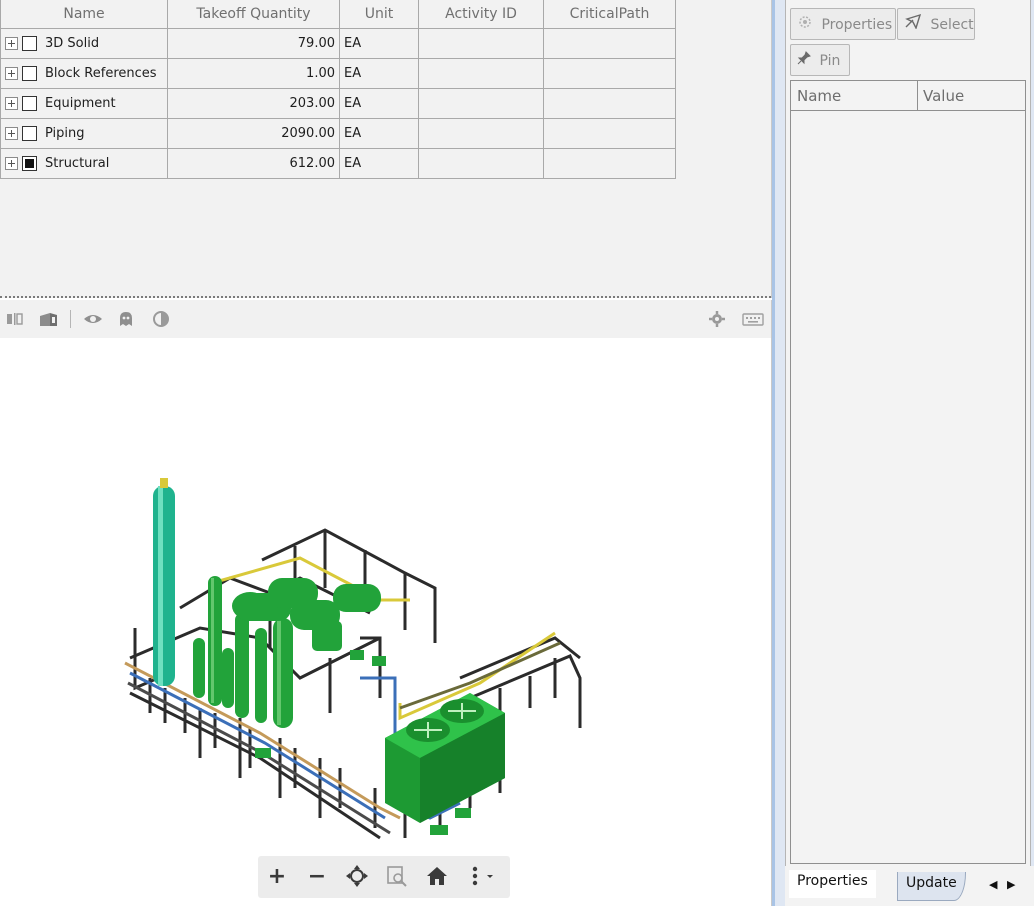 The width and height of the screenshot is (1034, 910). I want to click on home-icon, so click(437, 877).